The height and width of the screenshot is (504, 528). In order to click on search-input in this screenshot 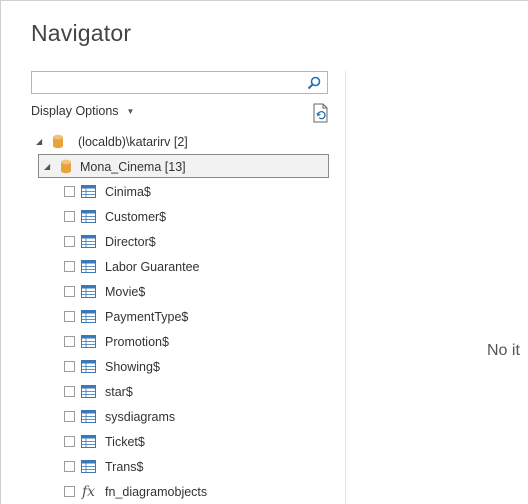, I will do `click(179, 82)`.